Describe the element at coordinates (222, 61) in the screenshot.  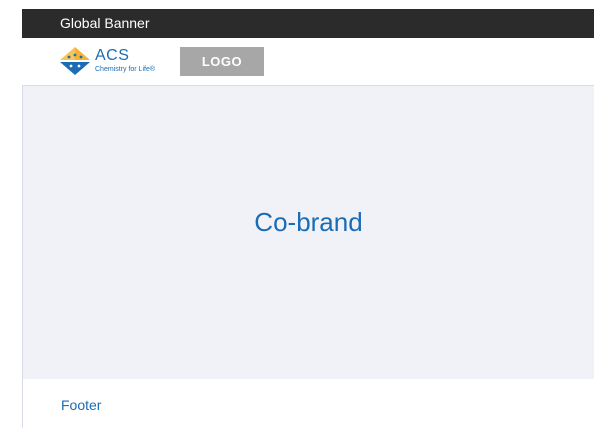
I see `cobrand-logo-placeholder: LOGO` at that location.